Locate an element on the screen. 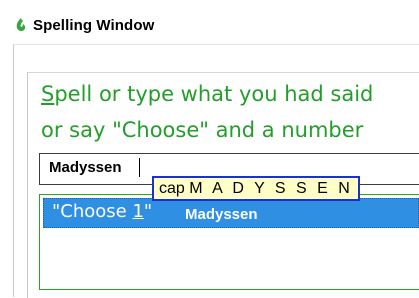  prompt-line-1-text: pell or type what you had said is located at coordinates (214, 94).